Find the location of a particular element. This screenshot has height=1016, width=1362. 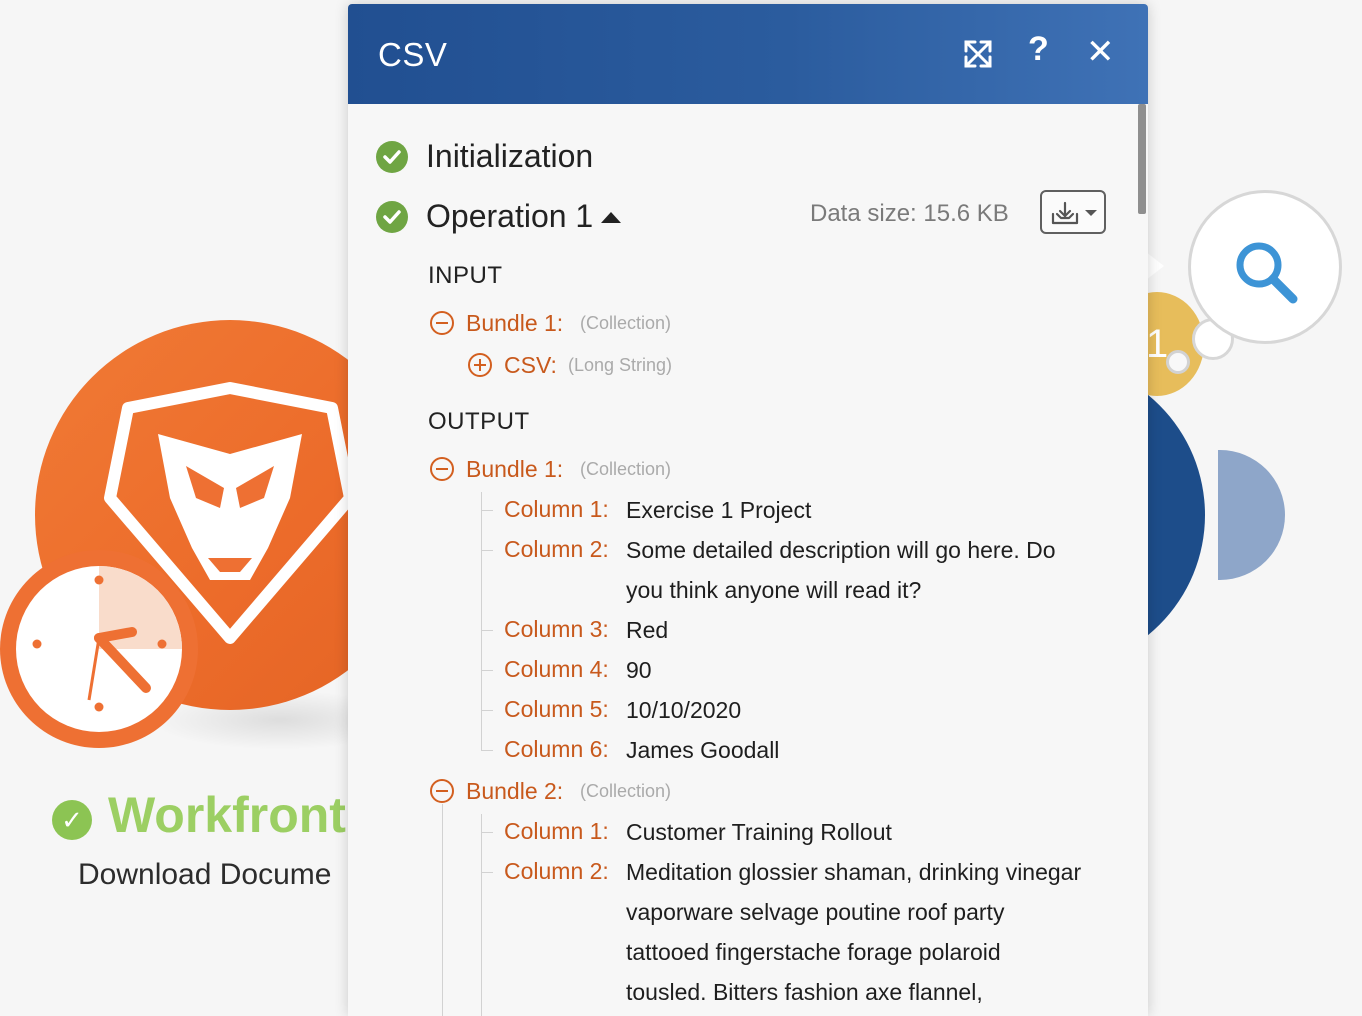

clock-icon is located at coordinates (99, 649).